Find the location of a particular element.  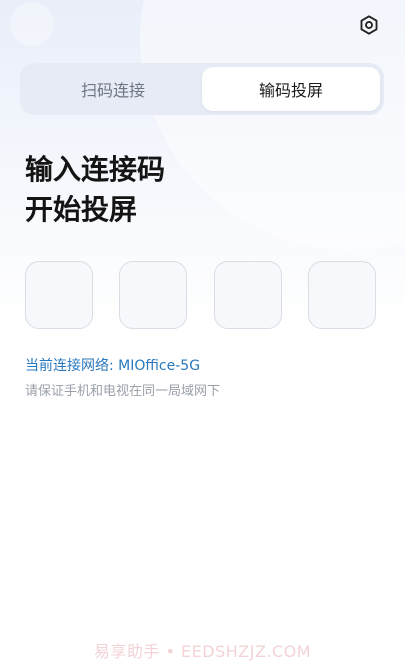

mode-tabs: 扫码连接 输码投屏 is located at coordinates (202, 89).